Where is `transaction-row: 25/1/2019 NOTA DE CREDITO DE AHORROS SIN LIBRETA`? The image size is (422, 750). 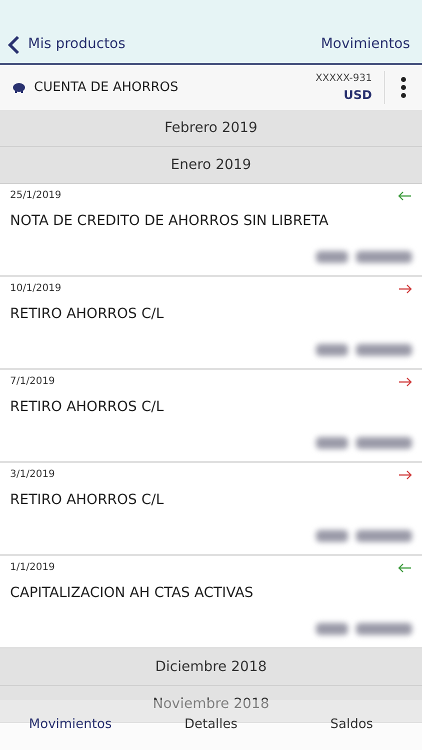 transaction-row: 25/1/2019 NOTA DE CREDITO DE AHORROS SIN LIBRETA is located at coordinates (211, 230).